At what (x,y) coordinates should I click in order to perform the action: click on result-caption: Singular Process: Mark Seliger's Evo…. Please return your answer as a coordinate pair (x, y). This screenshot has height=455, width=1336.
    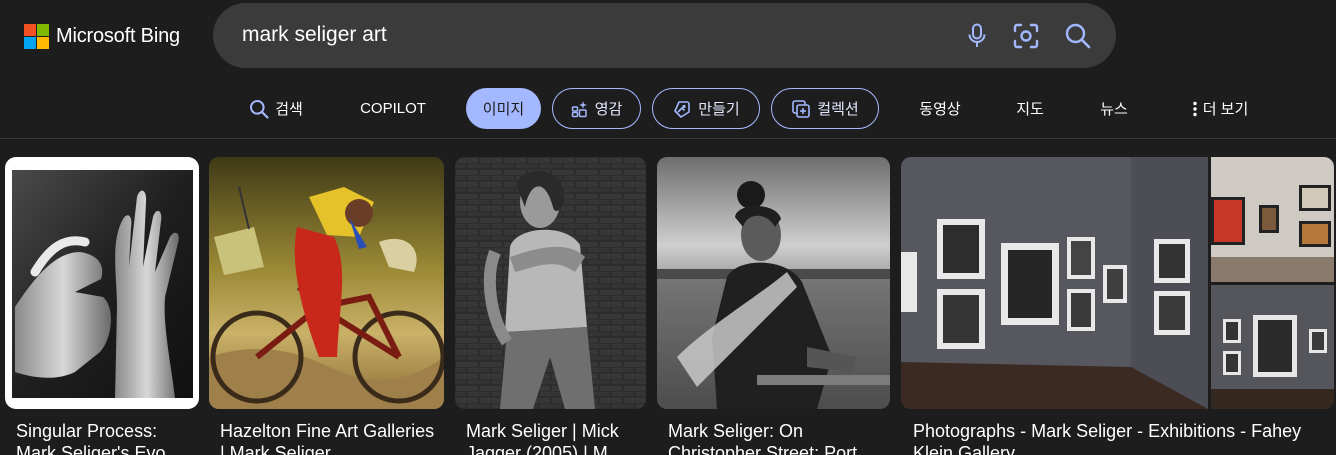
    Looking at the image, I should click on (106, 437).